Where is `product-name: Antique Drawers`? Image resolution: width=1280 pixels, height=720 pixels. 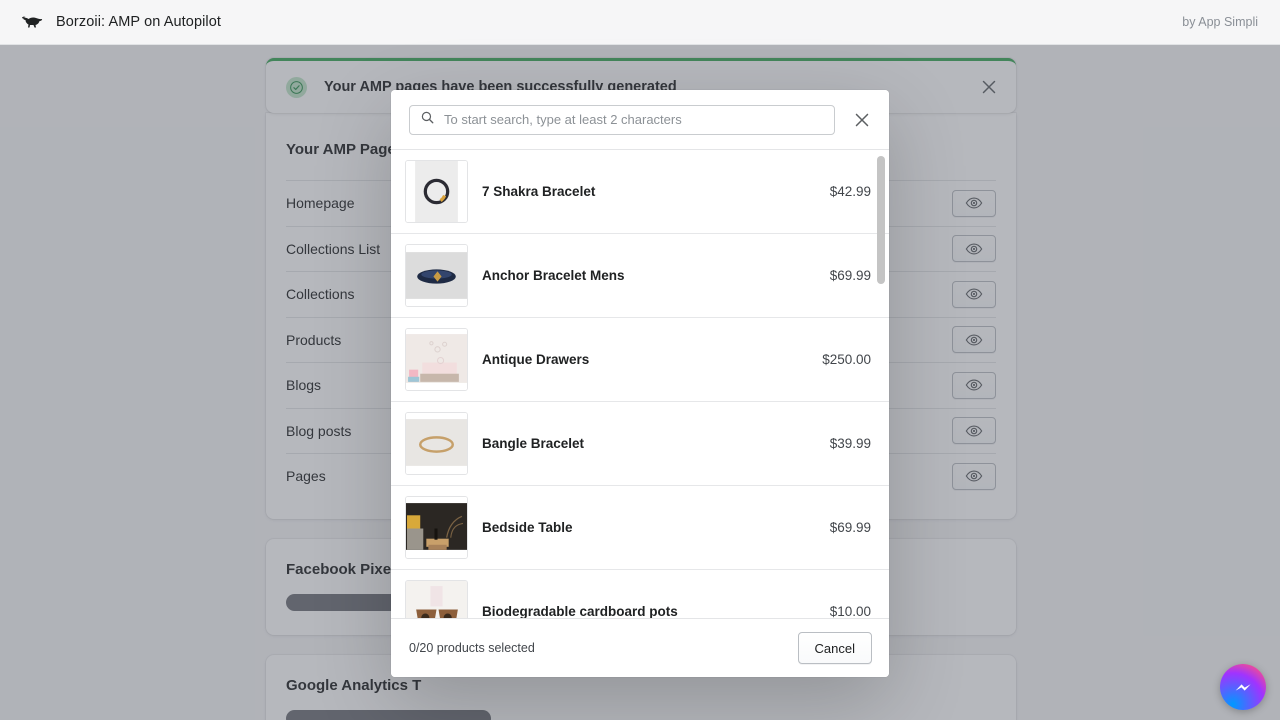 product-name: Antique Drawers is located at coordinates (536, 359).